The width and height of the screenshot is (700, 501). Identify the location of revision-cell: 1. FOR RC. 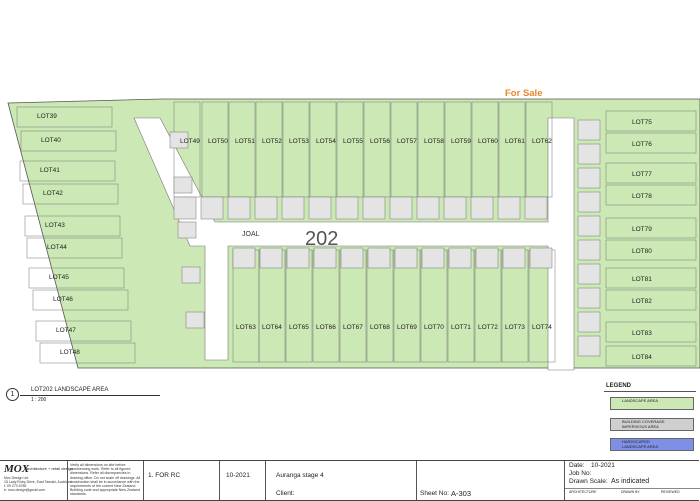
(181, 480).